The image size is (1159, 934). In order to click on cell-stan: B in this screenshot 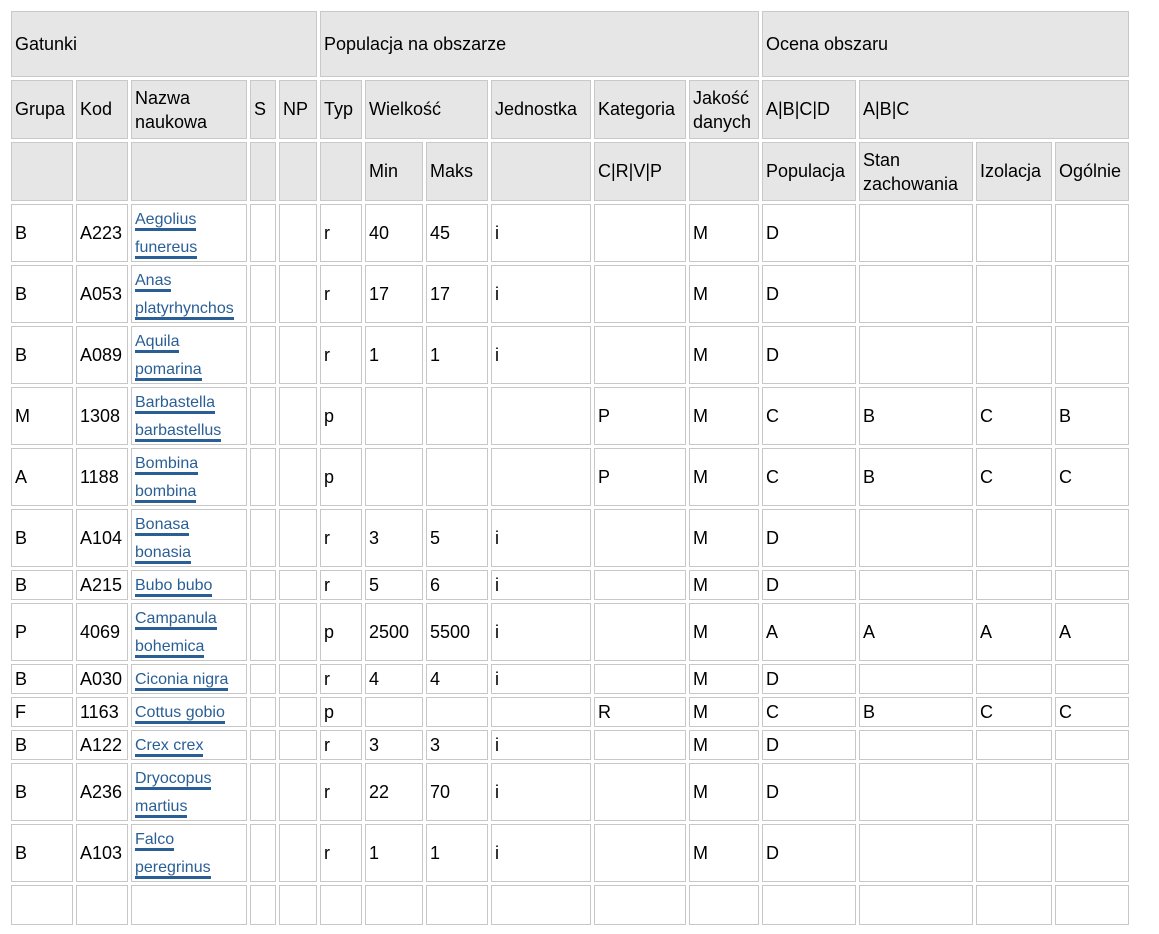, I will do `click(916, 477)`.